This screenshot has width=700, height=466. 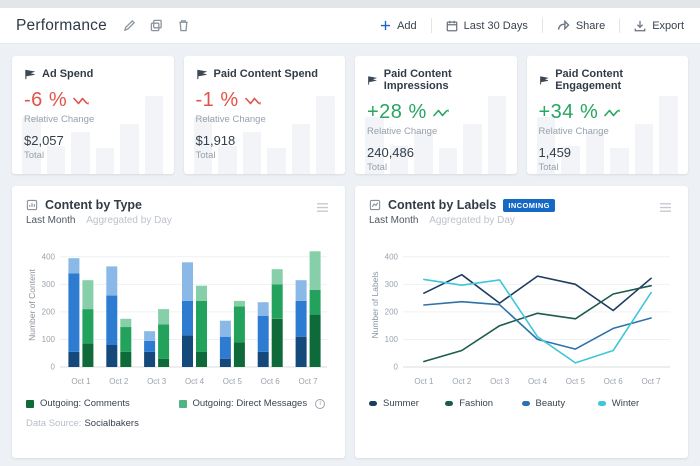 What do you see at coordinates (563, 25) in the screenshot?
I see `share-icon` at bounding box center [563, 25].